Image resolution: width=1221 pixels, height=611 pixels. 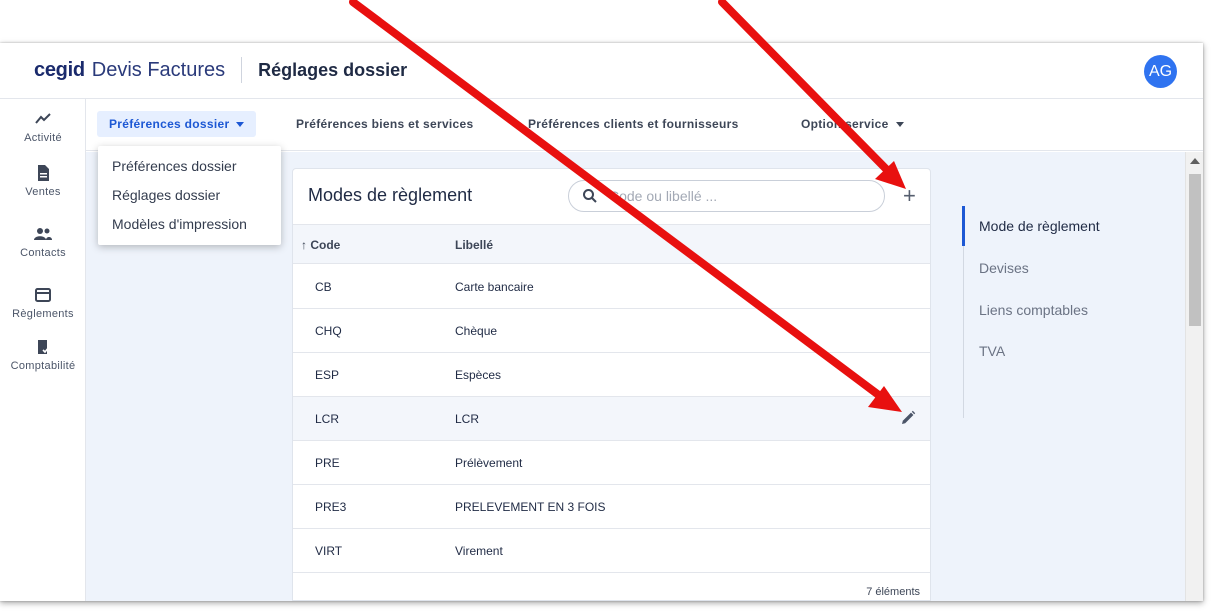 What do you see at coordinates (43, 314) in the screenshot?
I see `nav-label: Règlements` at bounding box center [43, 314].